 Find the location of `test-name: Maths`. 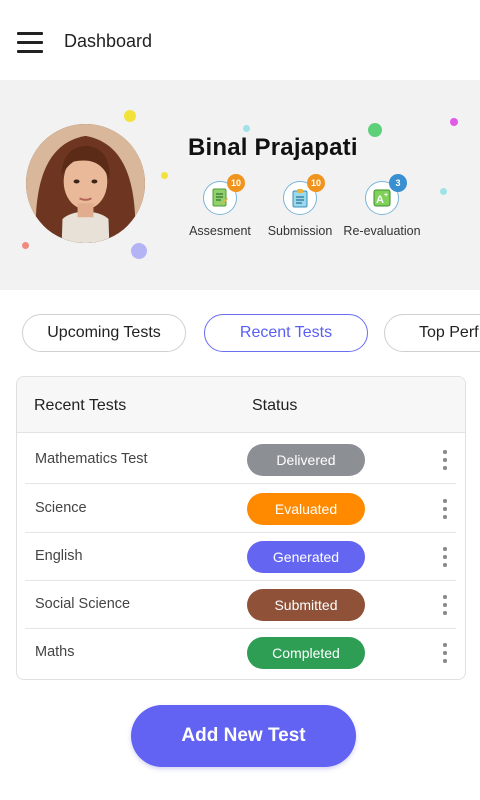

test-name: Maths is located at coordinates (55, 652).